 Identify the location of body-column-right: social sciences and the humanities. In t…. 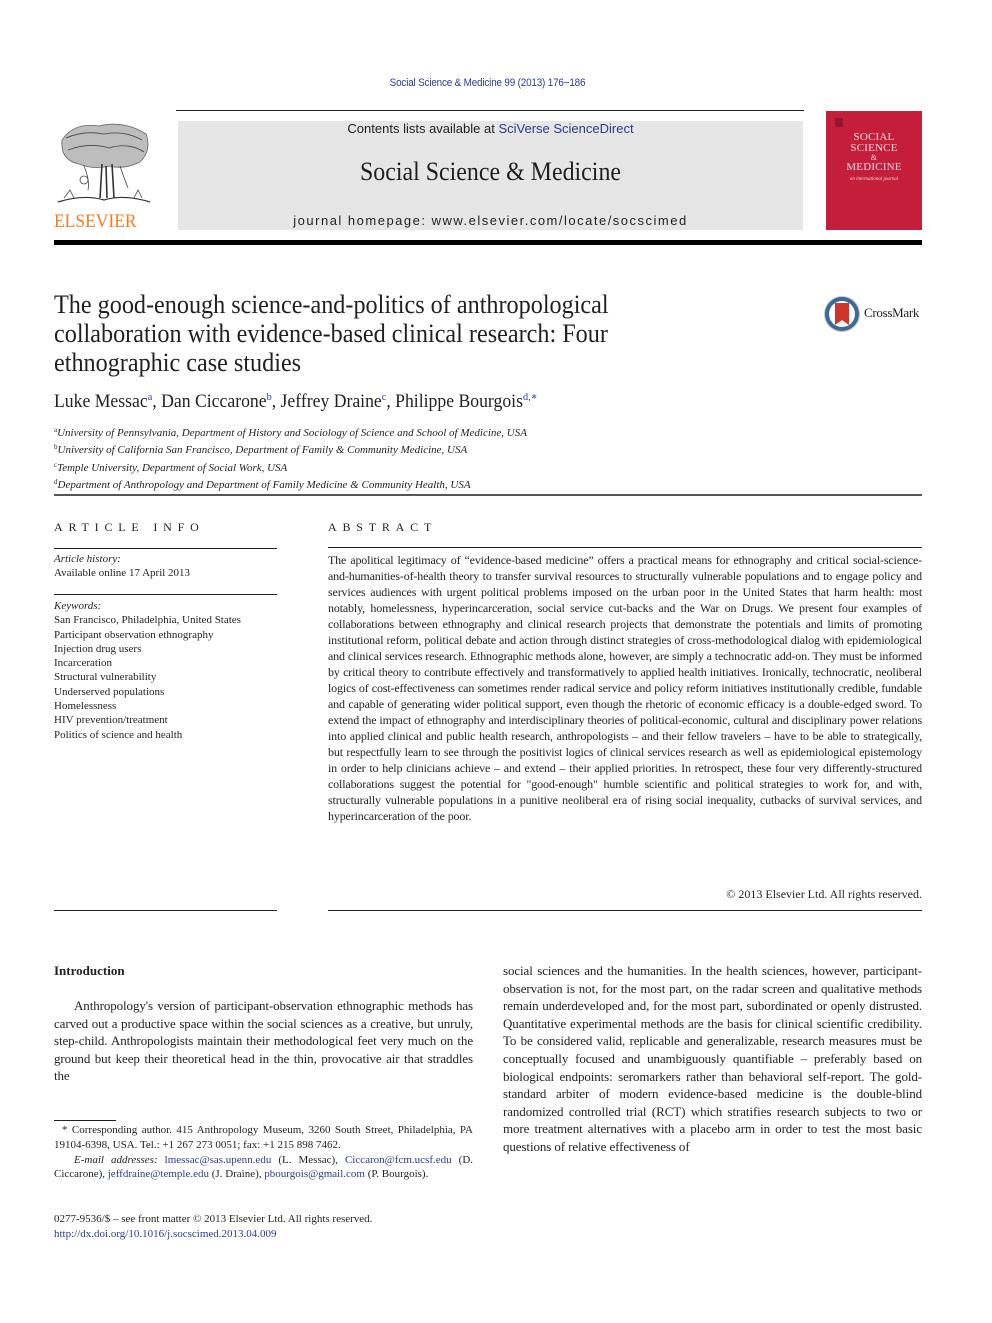
(712, 1059).